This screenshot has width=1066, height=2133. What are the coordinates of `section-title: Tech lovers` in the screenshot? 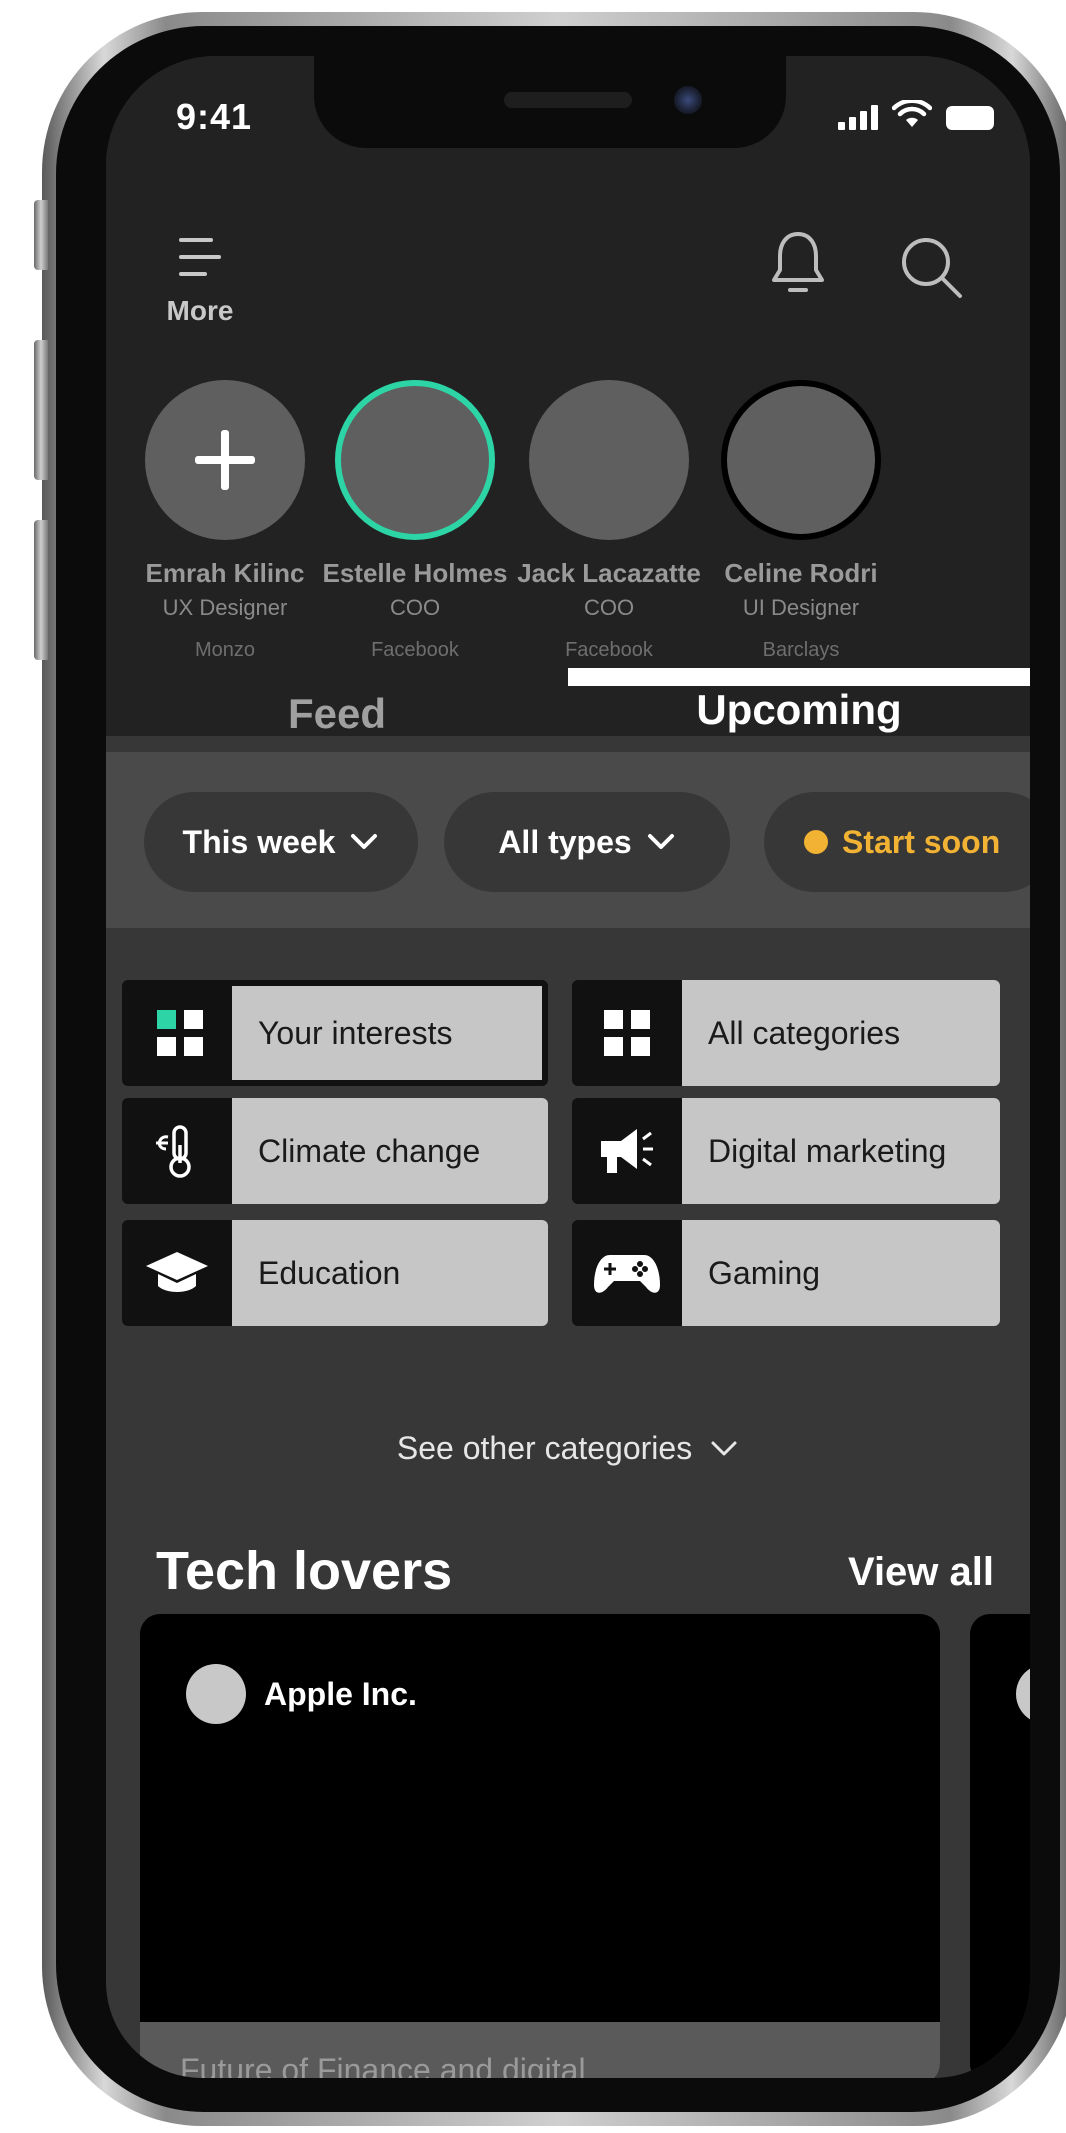 It's located at (304, 1571).